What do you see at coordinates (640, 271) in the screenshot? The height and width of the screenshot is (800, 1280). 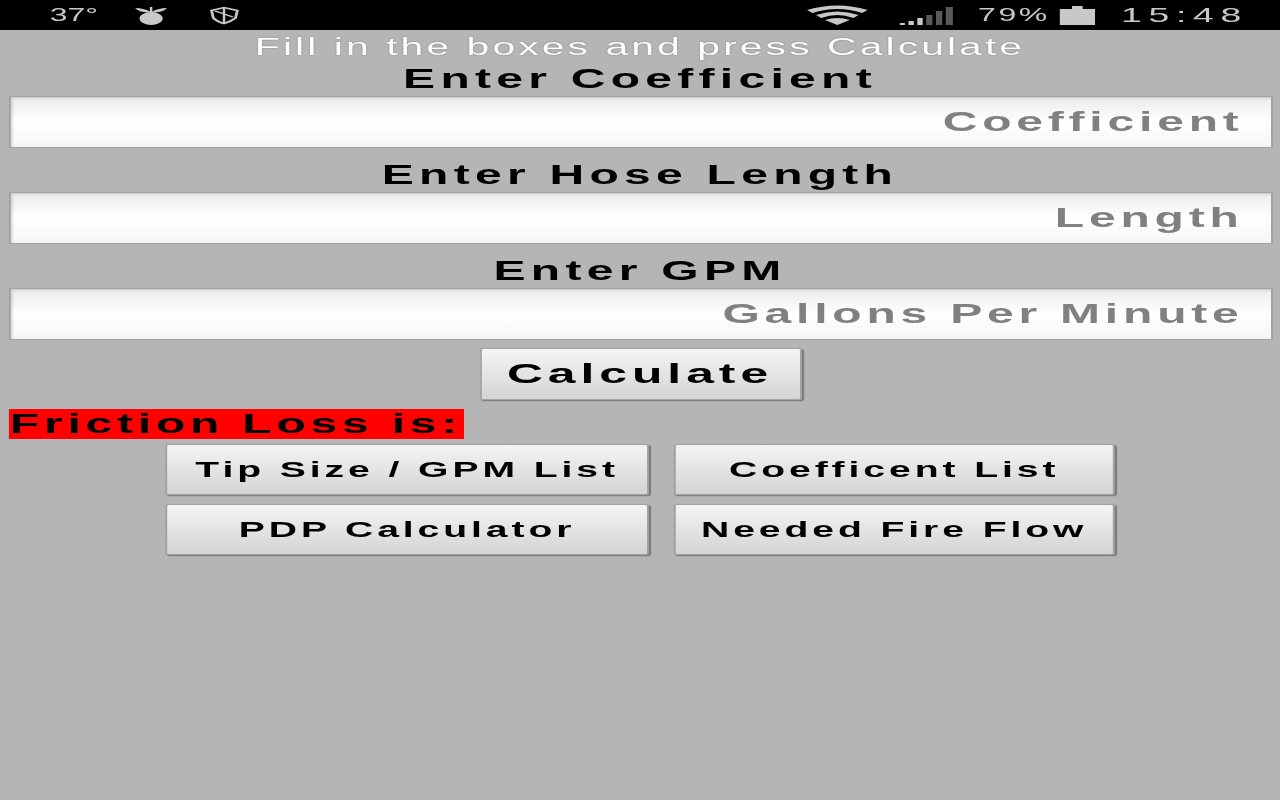 I see `field-label: Enter GPM` at bounding box center [640, 271].